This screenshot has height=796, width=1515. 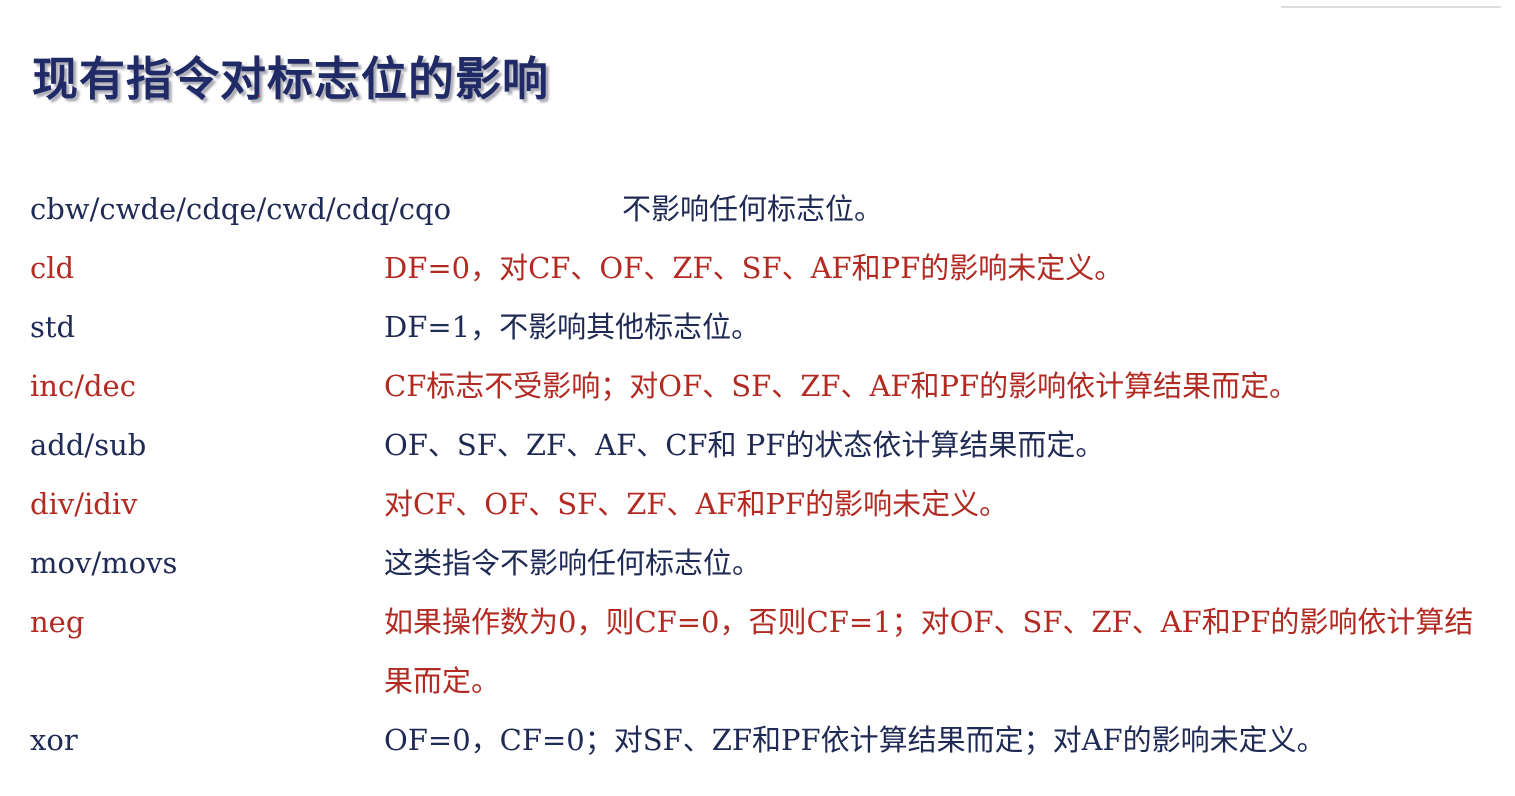 I want to click on instruction-name: div/idiv, so click(x=84, y=504).